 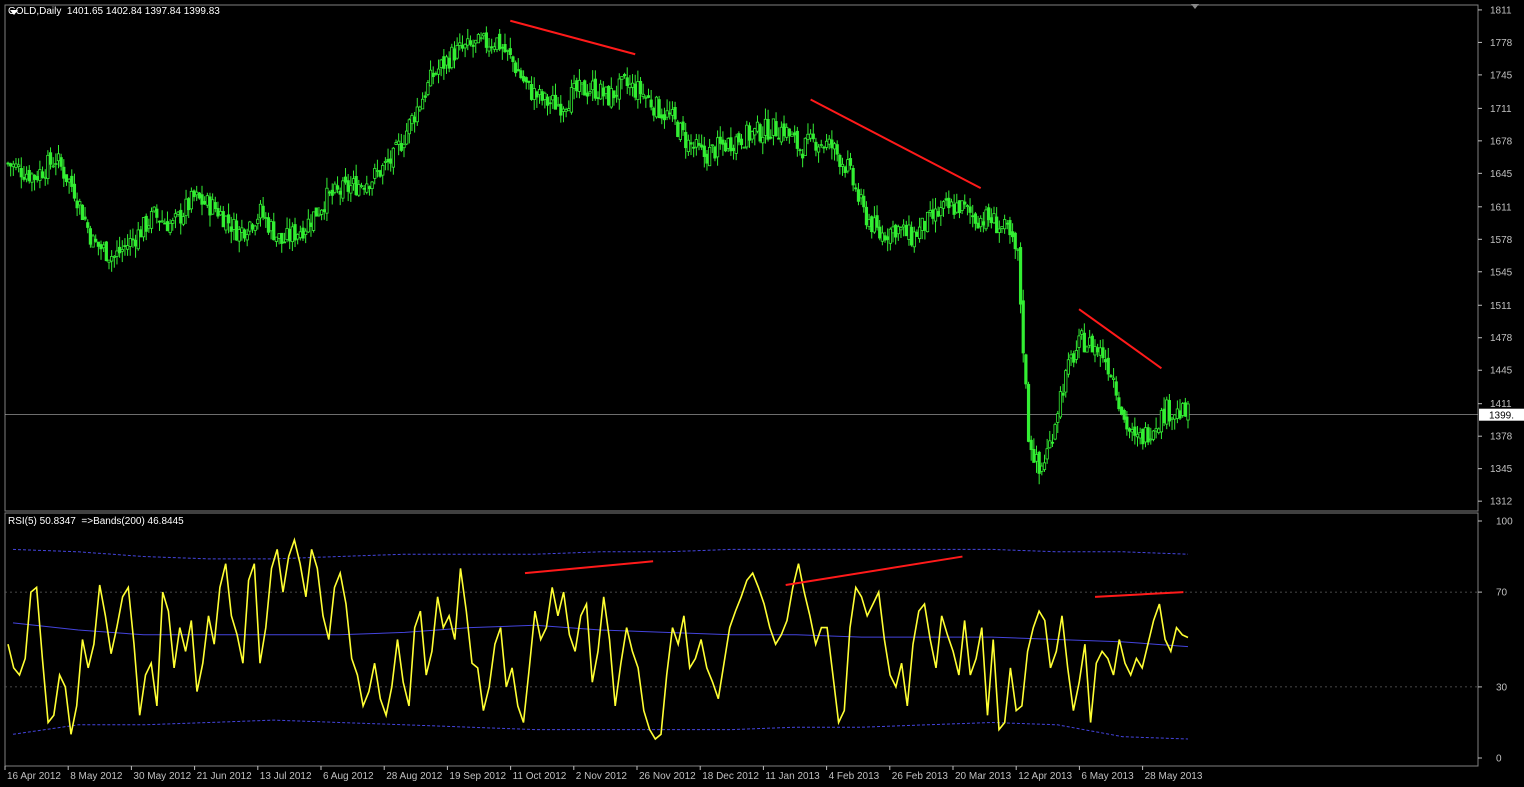 I want to click on x-axis-label: 11 Oct 2012, so click(x=540, y=776).